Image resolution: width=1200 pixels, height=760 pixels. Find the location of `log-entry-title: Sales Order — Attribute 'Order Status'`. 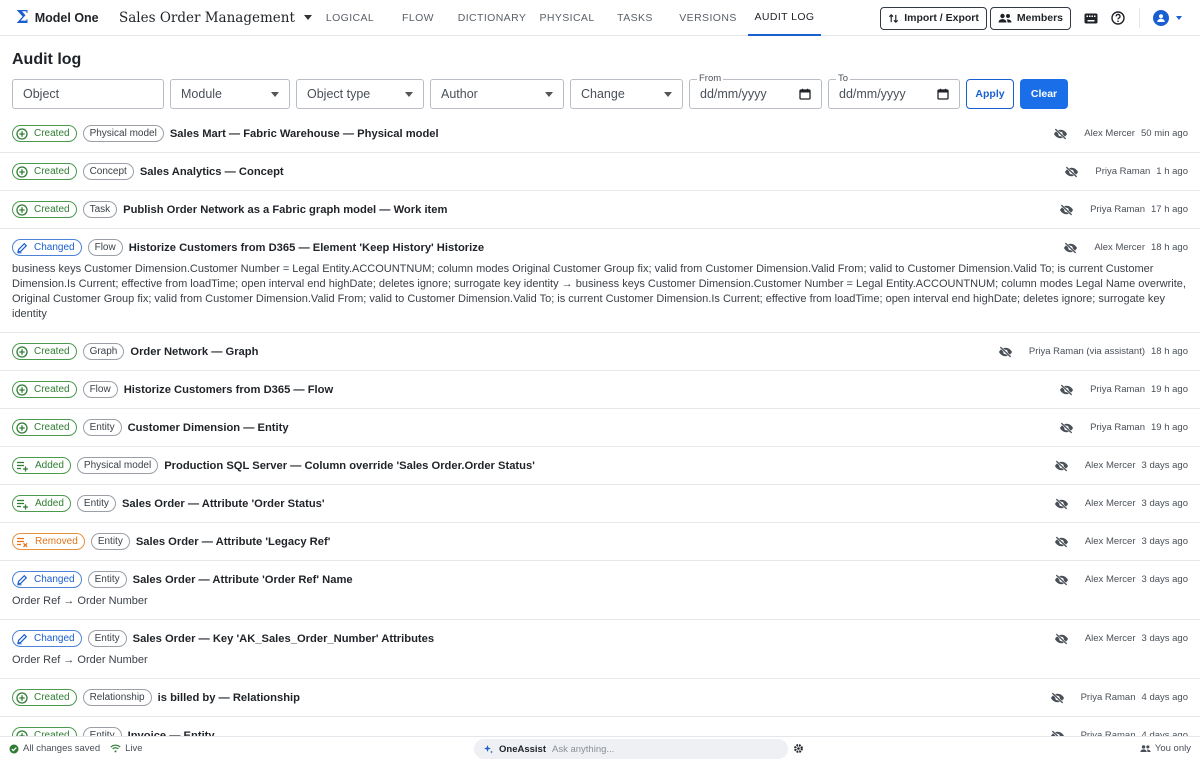

log-entry-title: Sales Order — Attribute 'Order Status' is located at coordinates (223, 503).